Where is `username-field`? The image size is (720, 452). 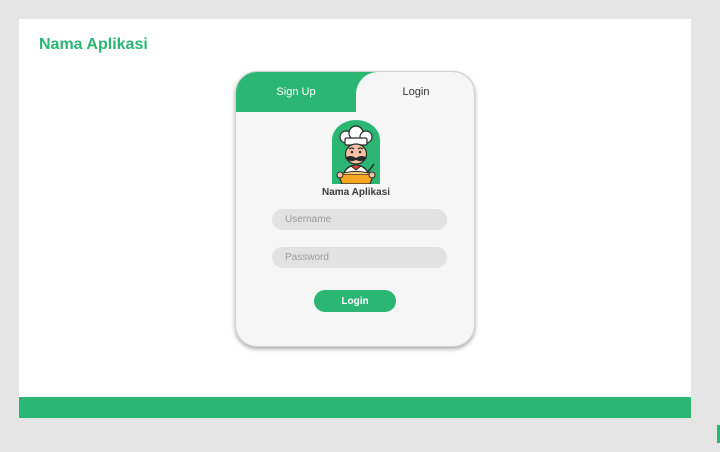 username-field is located at coordinates (359, 219).